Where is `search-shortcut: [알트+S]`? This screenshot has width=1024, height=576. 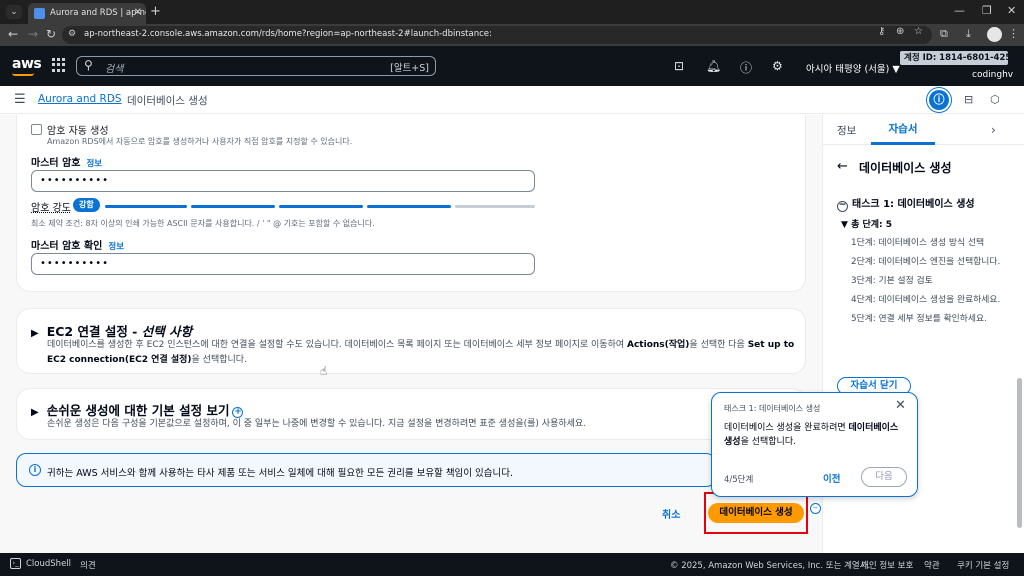
search-shortcut: [알트+S] is located at coordinates (409, 68).